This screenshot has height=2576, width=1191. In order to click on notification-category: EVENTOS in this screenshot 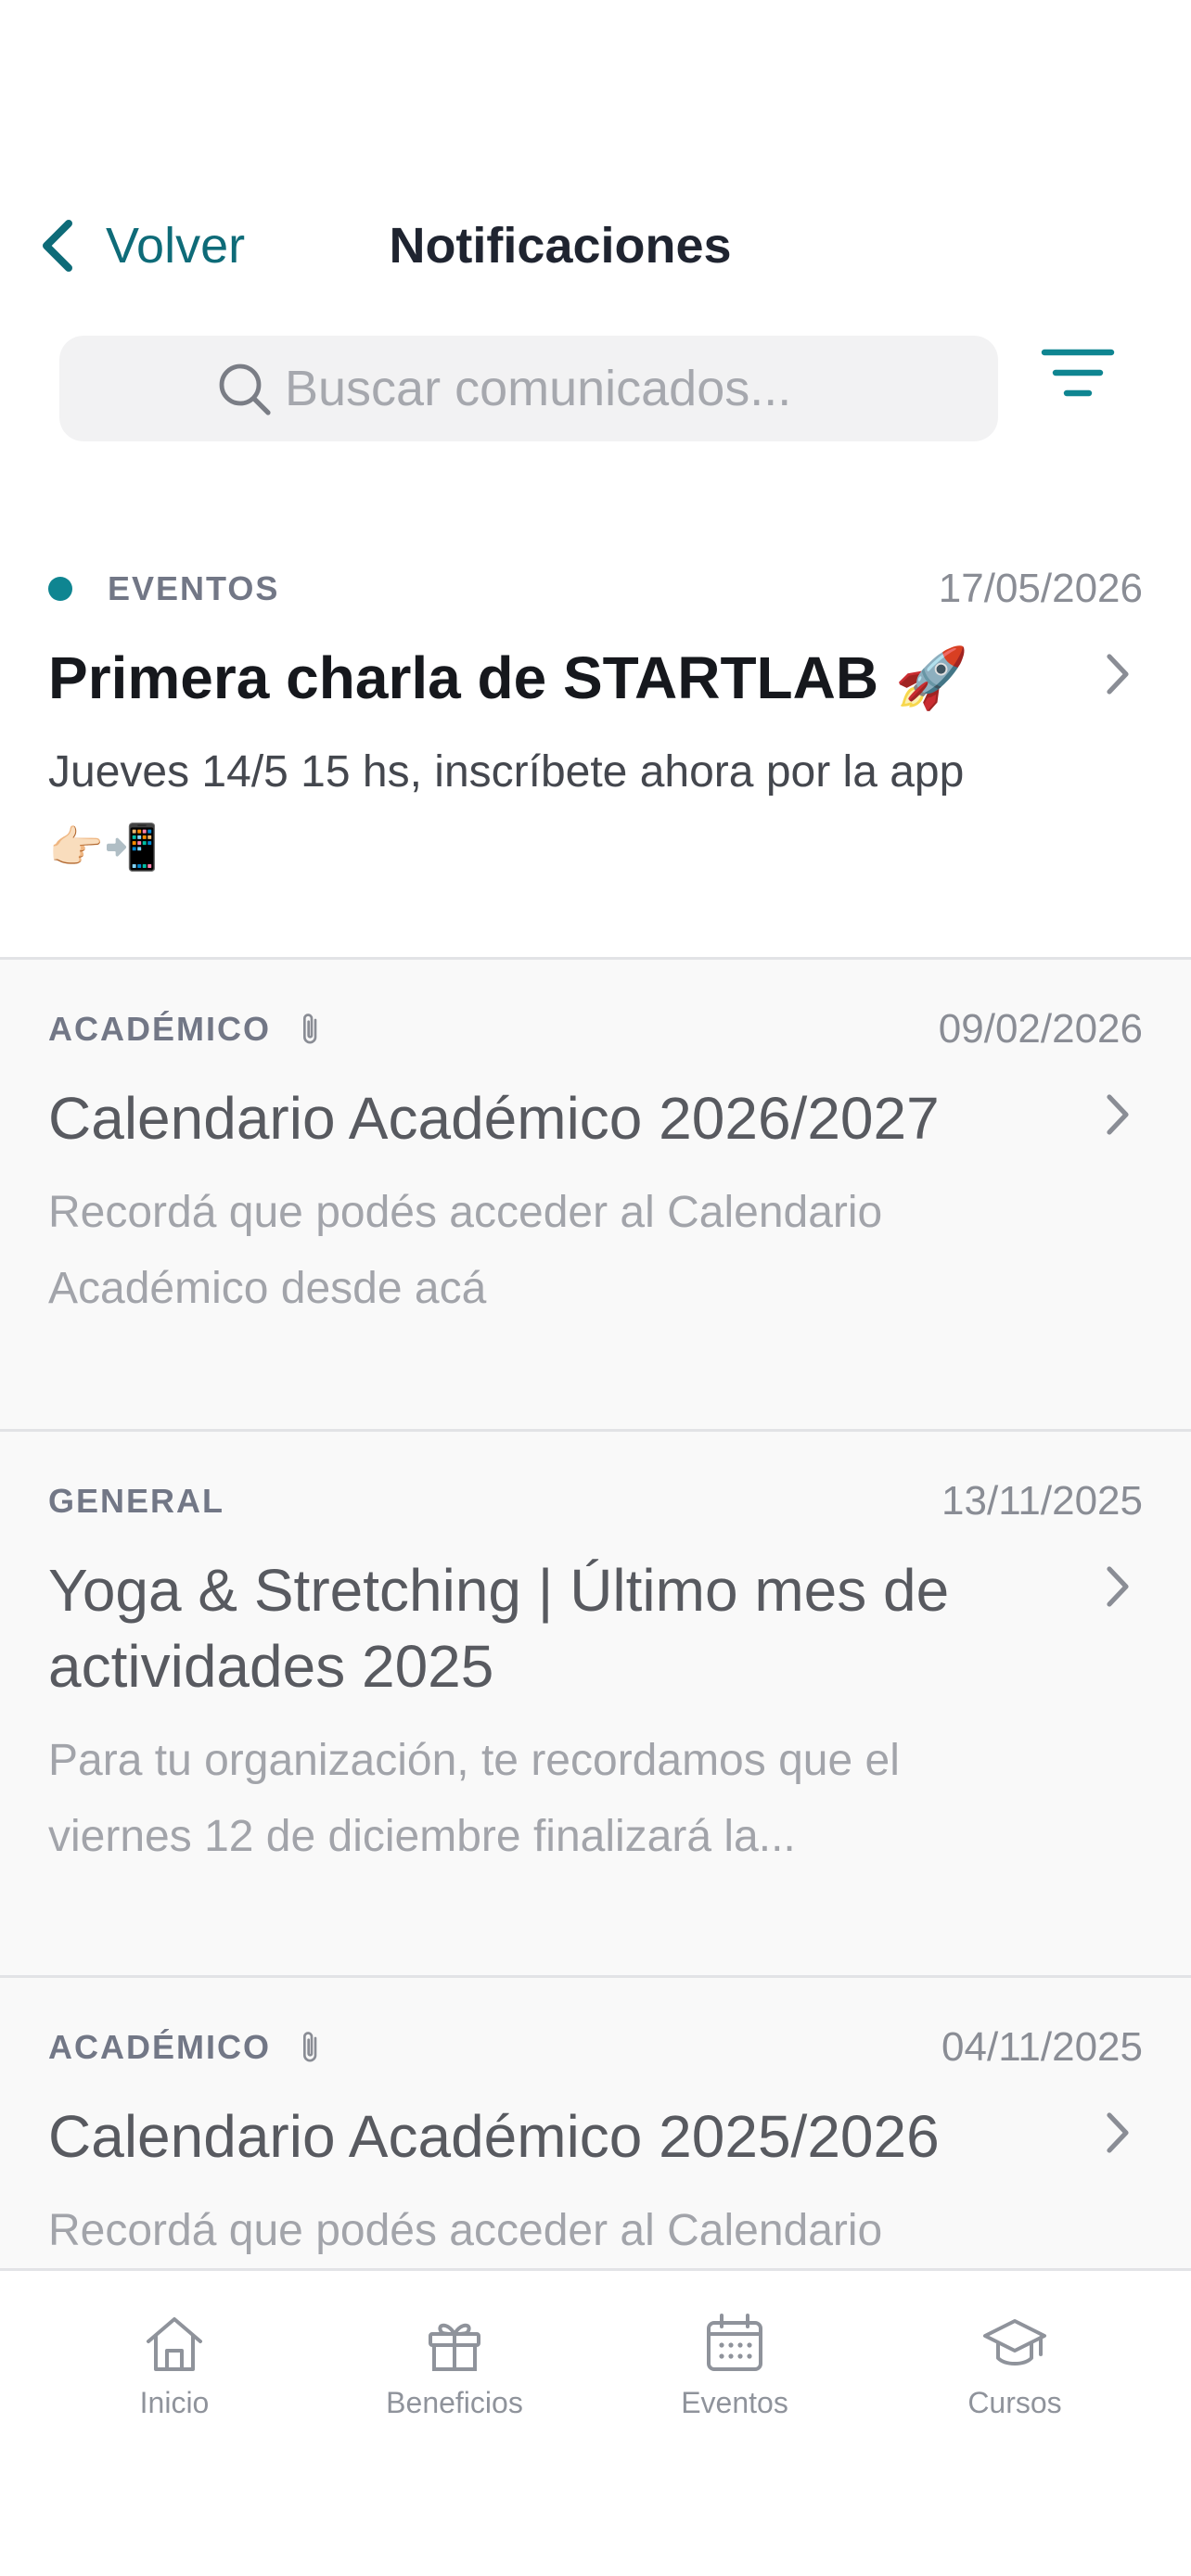, I will do `click(194, 588)`.